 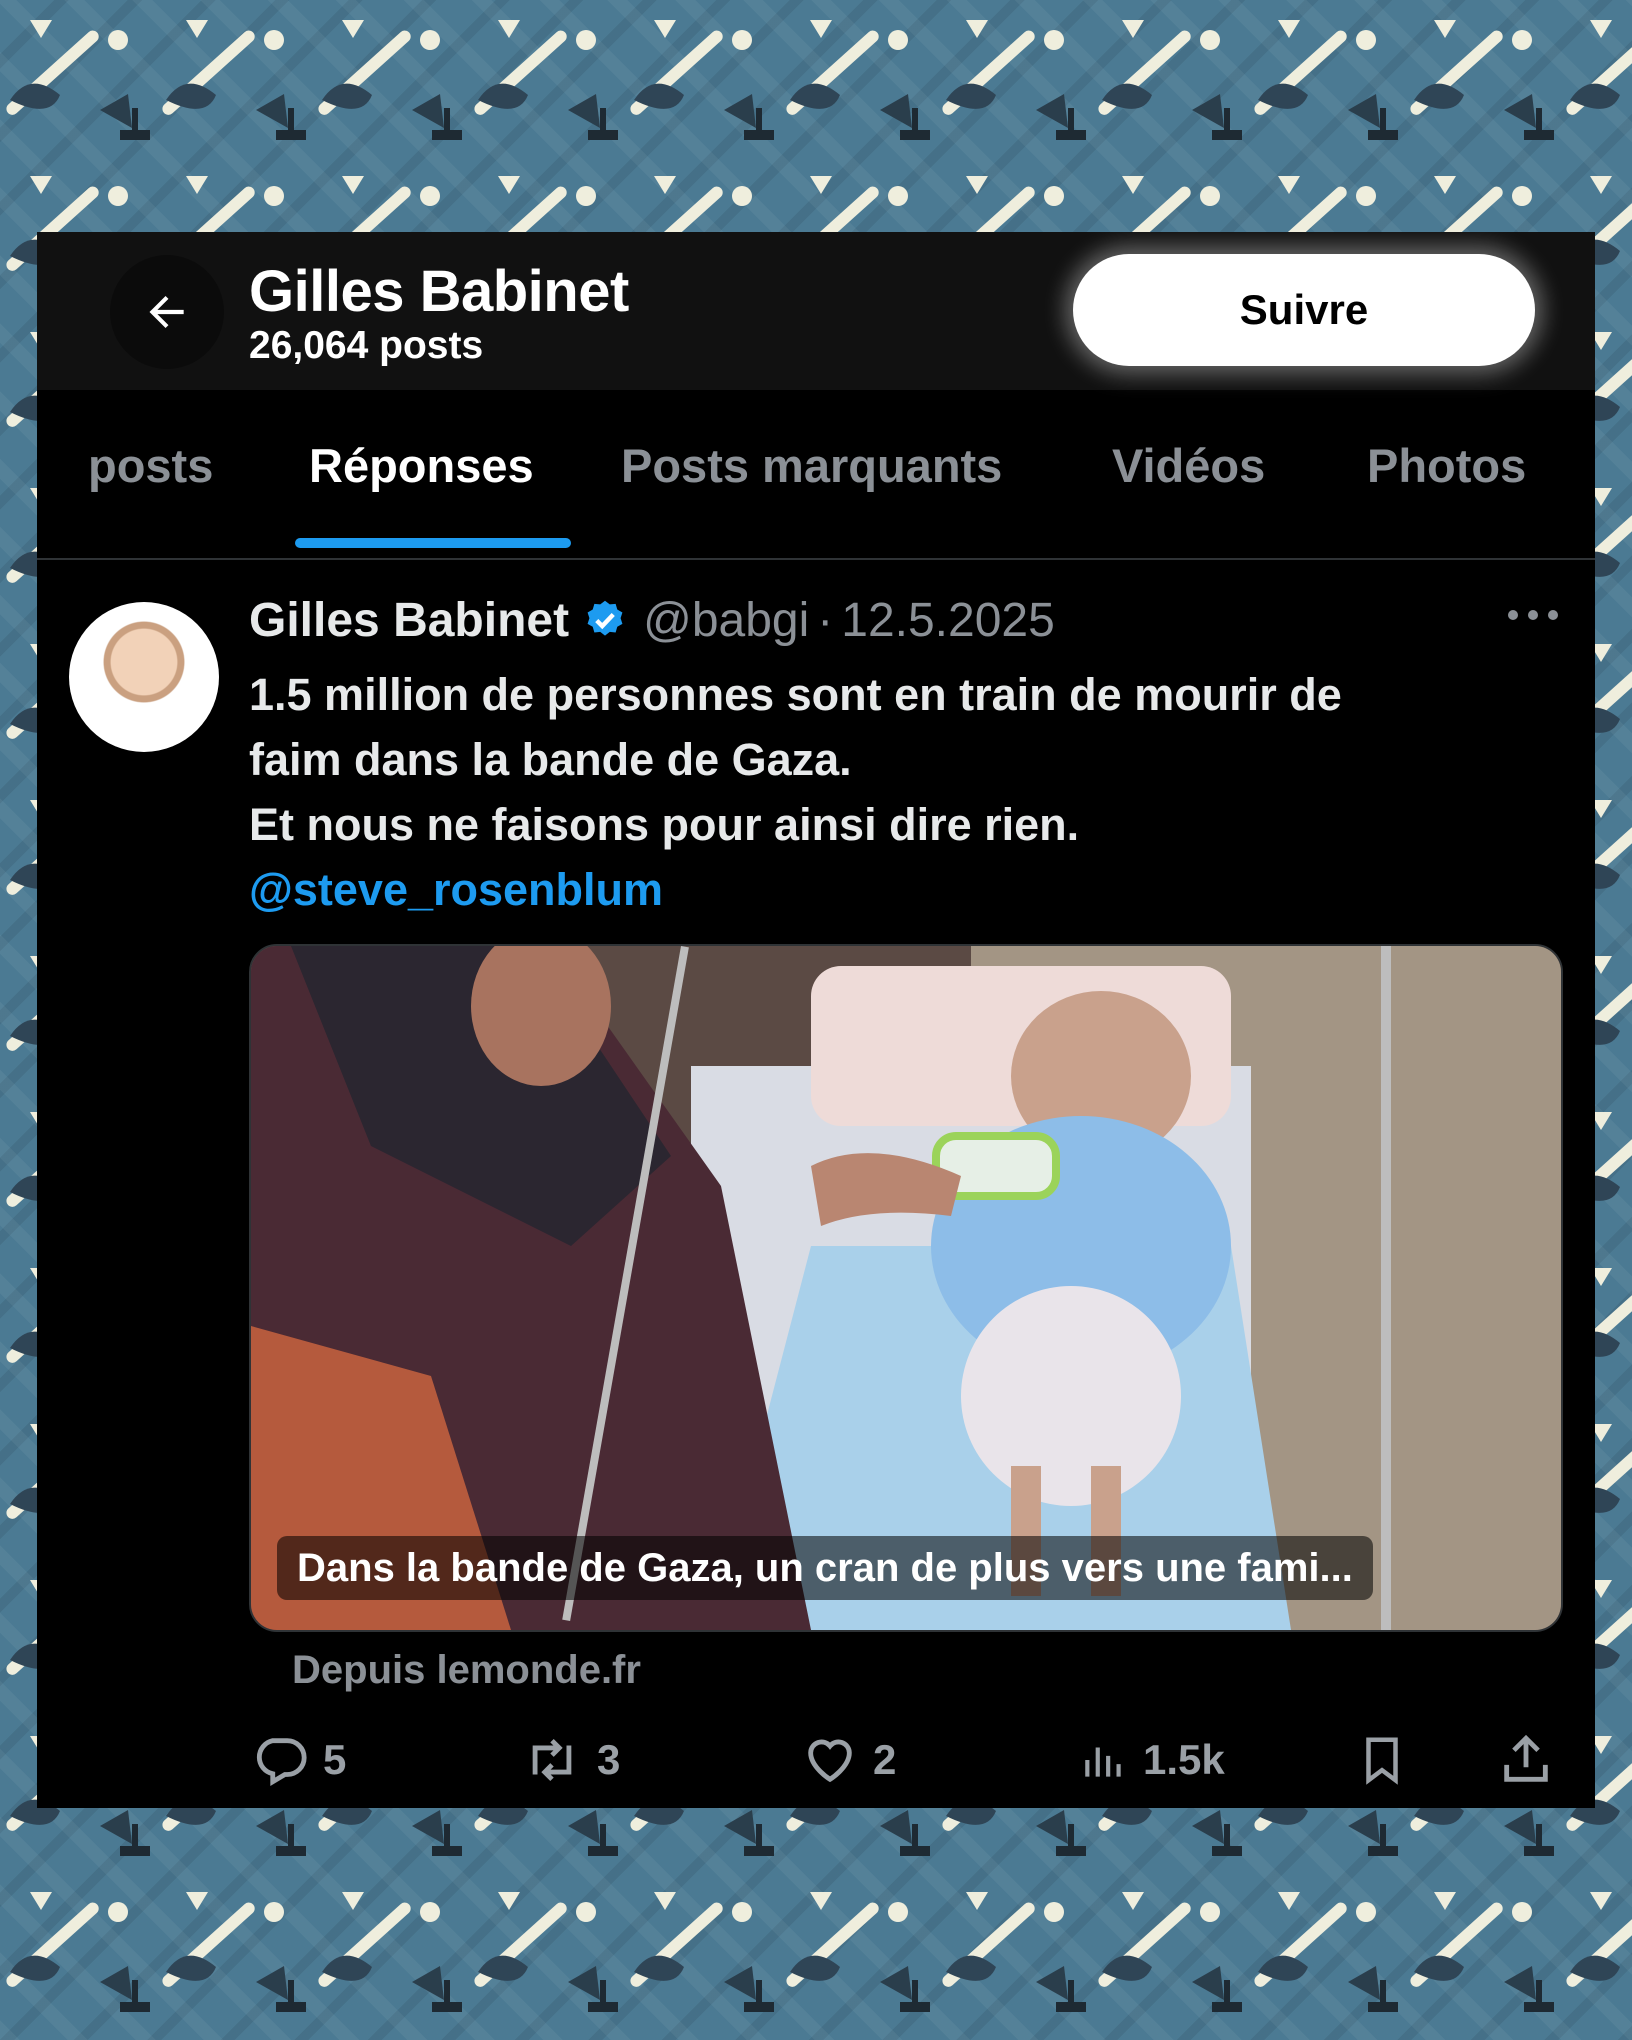 What do you see at coordinates (948, 620) in the screenshot?
I see `tweet-date: 12.5.2025` at bounding box center [948, 620].